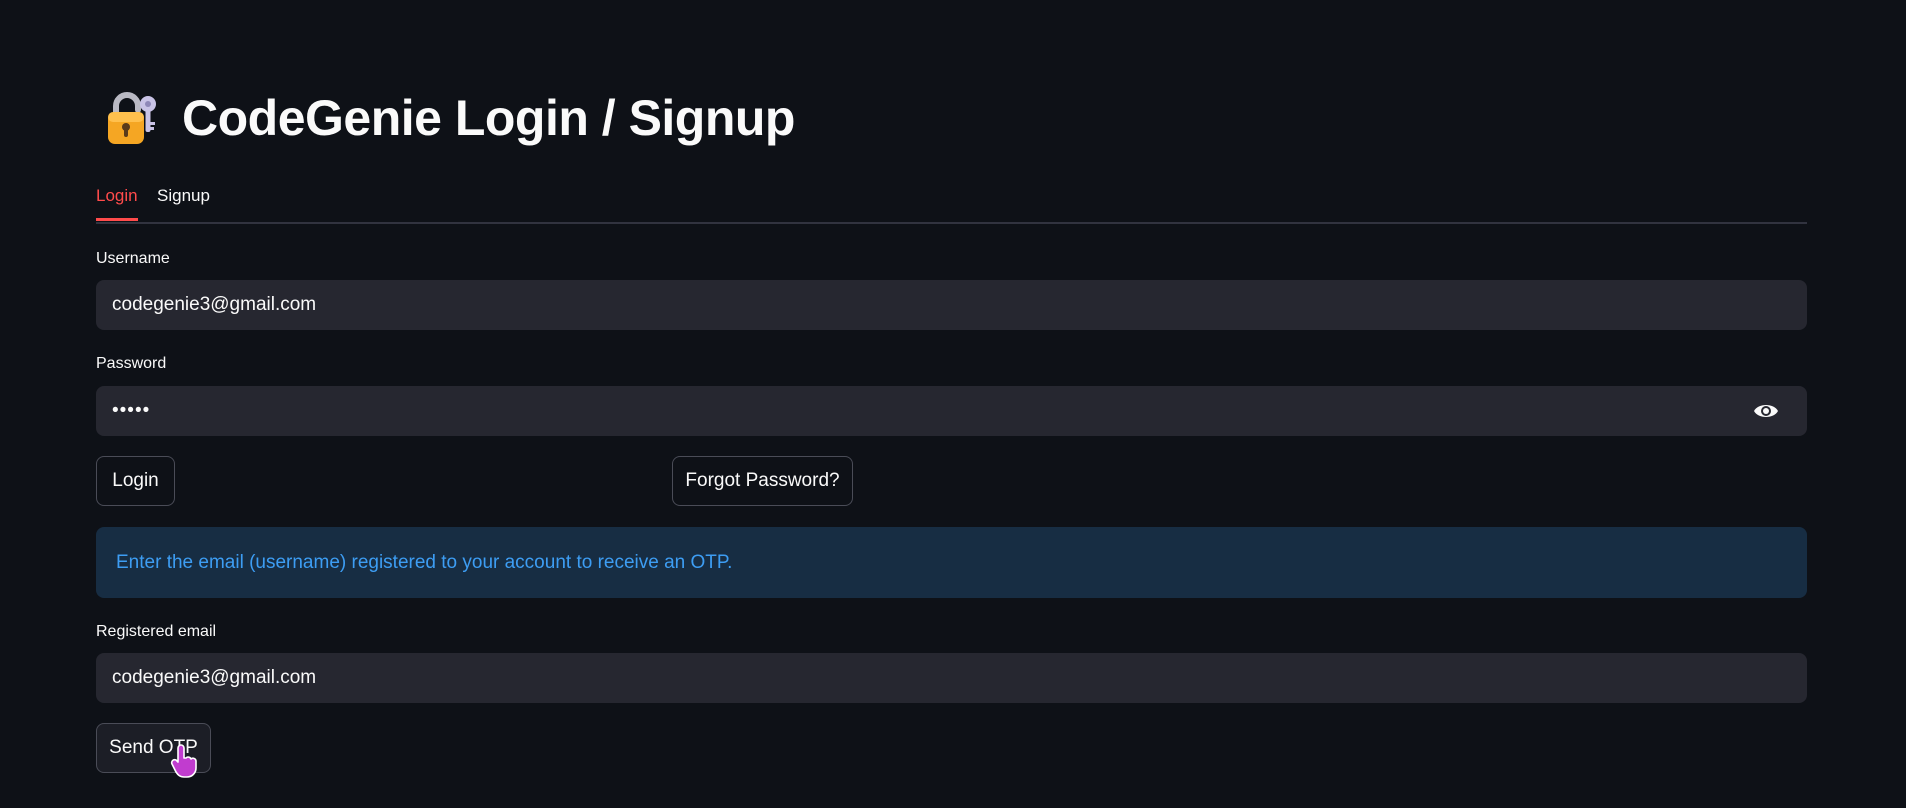 This screenshot has height=808, width=1906. I want to click on login-button: Login, so click(135, 481).